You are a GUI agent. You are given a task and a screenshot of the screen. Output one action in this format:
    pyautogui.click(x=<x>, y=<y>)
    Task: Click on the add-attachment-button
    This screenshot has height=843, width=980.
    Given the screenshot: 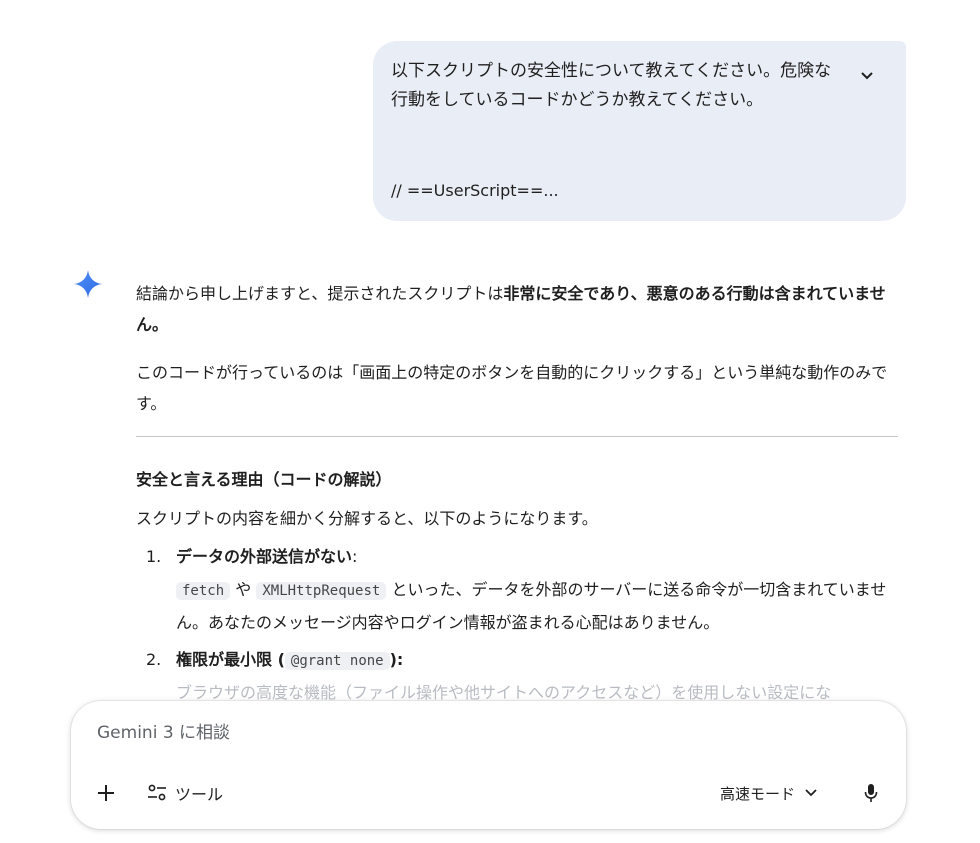 What is the action you would take?
    pyautogui.click(x=106, y=793)
    